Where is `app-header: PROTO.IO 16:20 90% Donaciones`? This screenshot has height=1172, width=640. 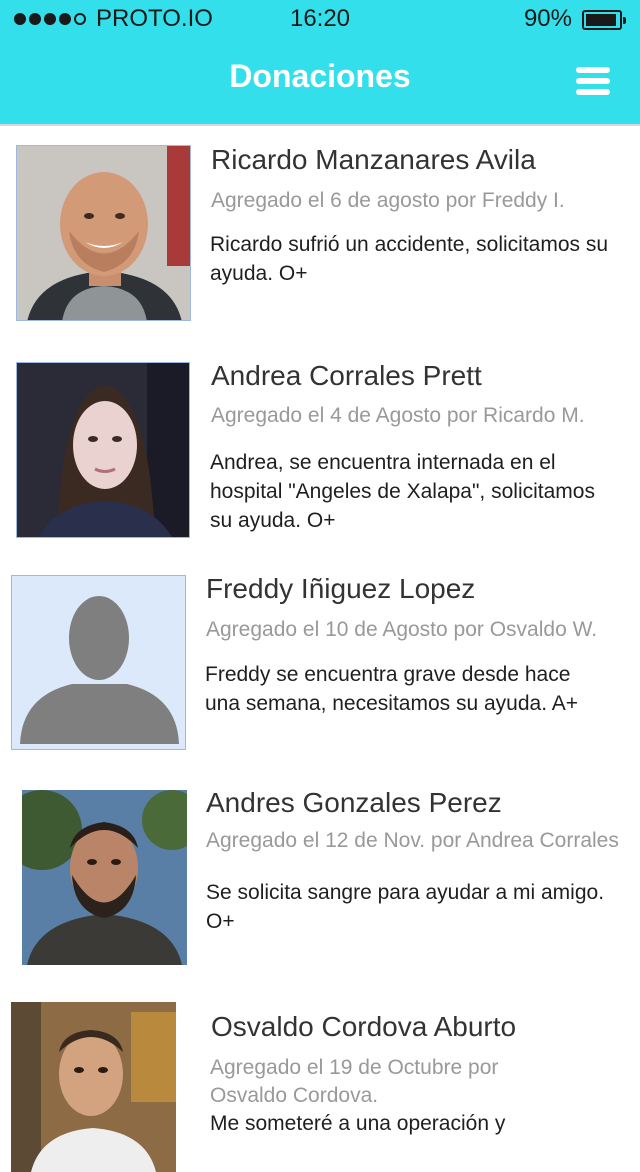 app-header: PROTO.IO 16:20 90% Donaciones is located at coordinates (320, 63).